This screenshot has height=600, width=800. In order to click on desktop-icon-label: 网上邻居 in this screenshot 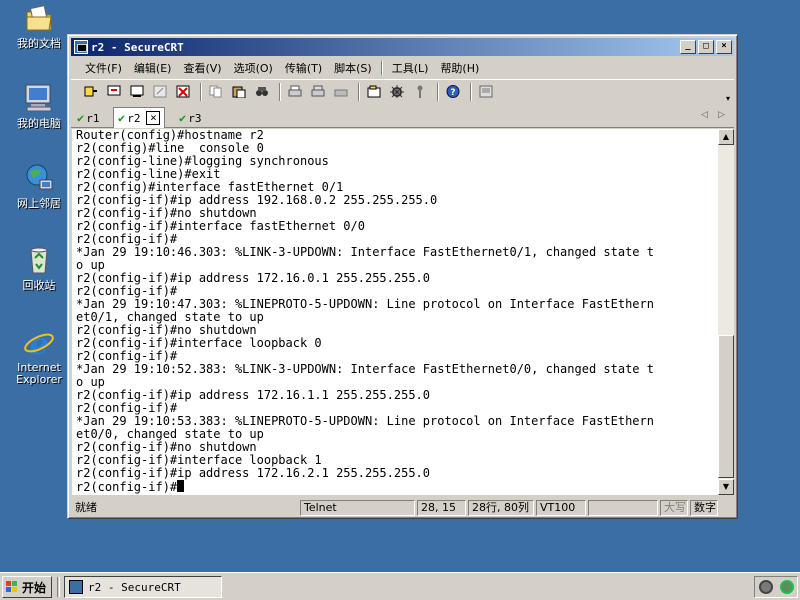, I will do `click(39, 203)`.